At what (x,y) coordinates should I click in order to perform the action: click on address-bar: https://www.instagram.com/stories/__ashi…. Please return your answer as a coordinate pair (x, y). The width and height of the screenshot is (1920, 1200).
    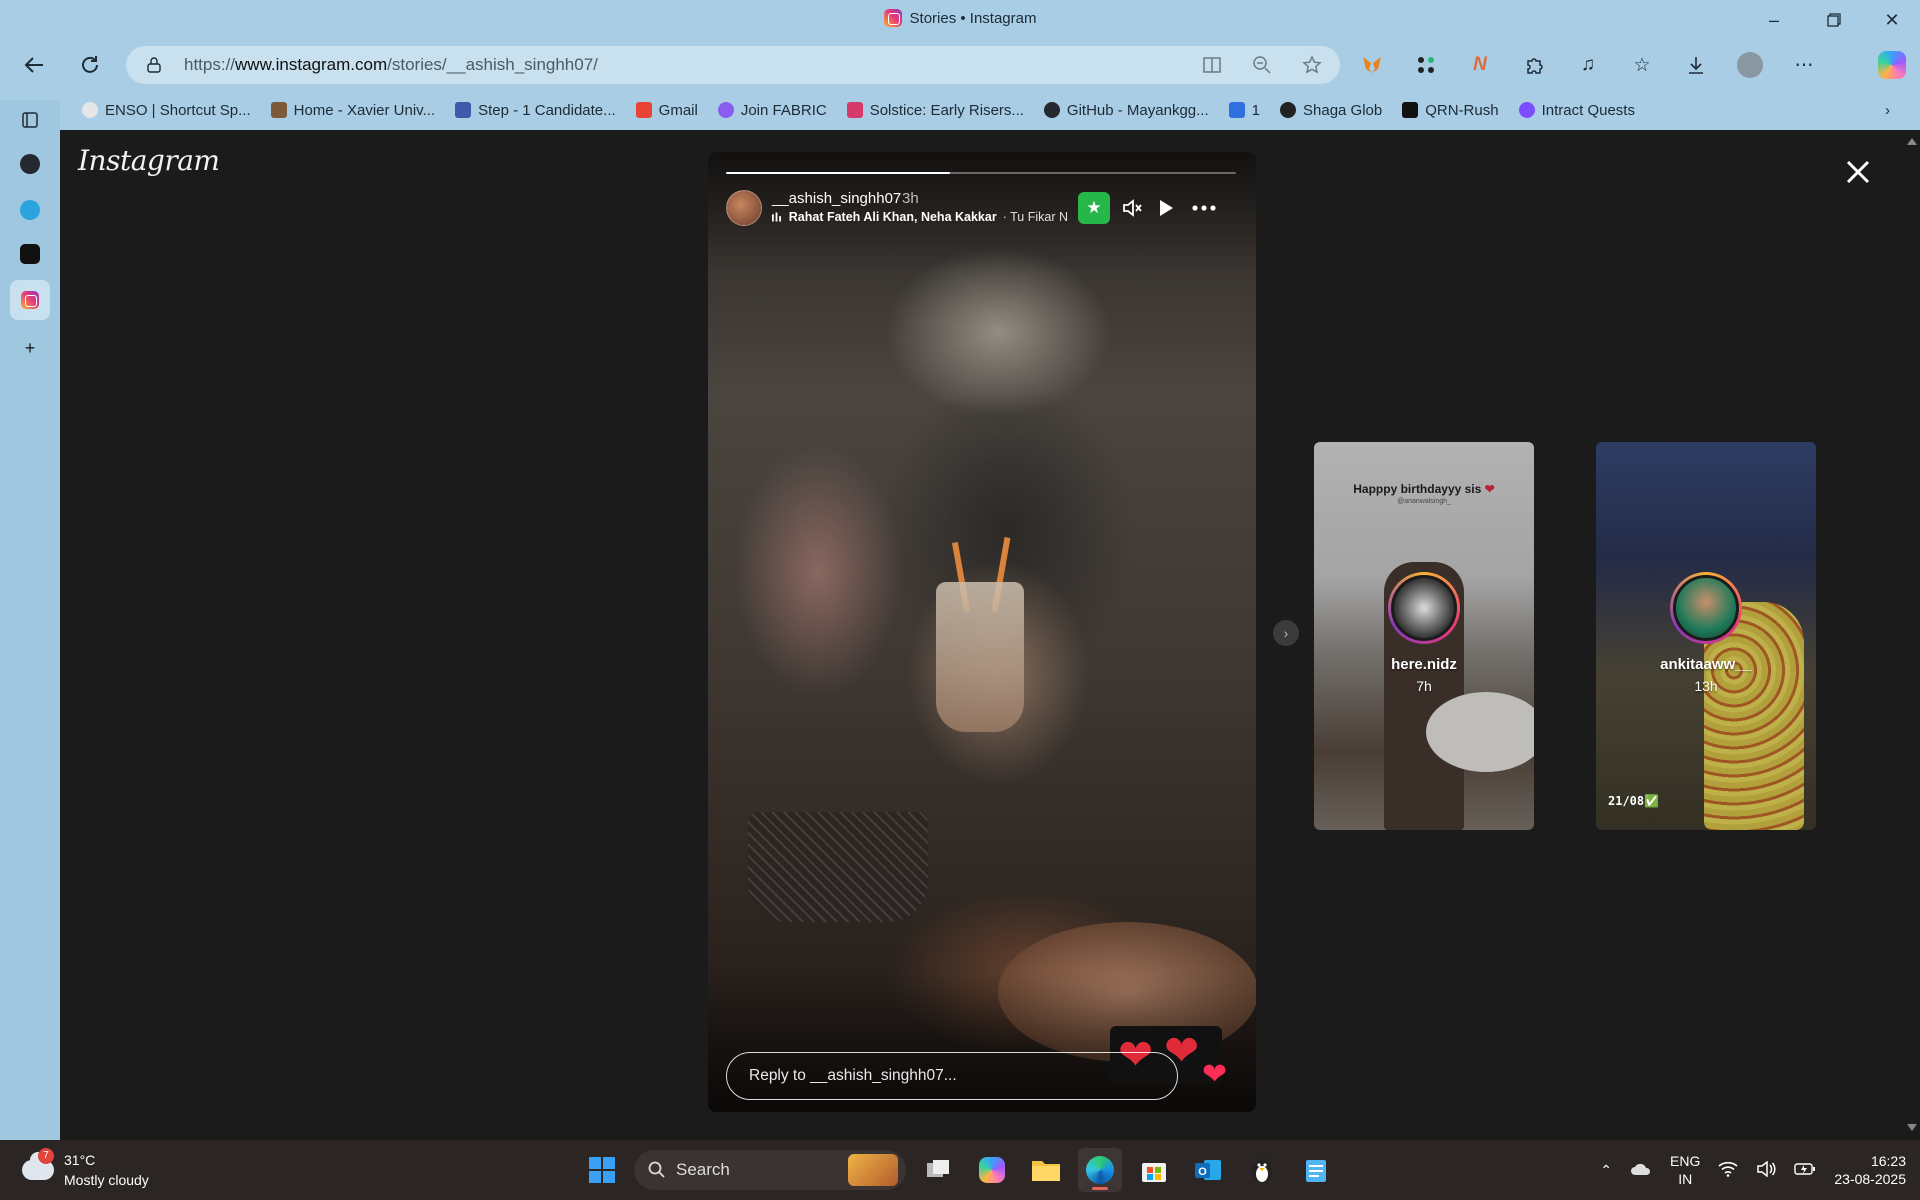
    Looking at the image, I should click on (733, 65).